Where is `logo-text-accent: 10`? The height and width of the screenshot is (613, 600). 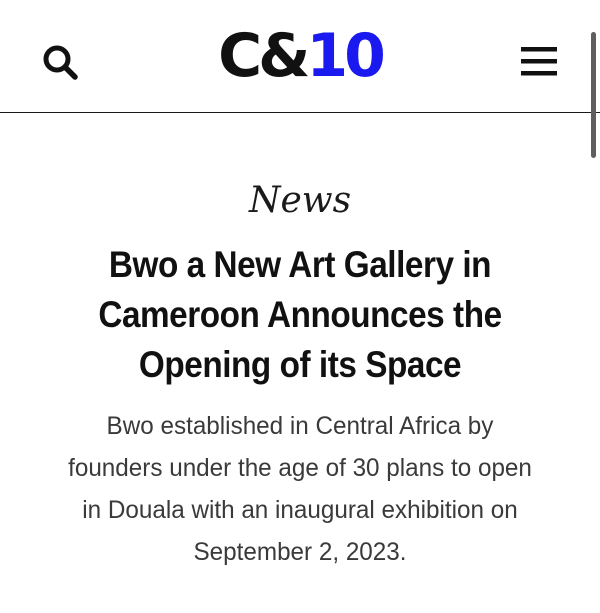
logo-text-accent: 10 is located at coordinates (345, 56).